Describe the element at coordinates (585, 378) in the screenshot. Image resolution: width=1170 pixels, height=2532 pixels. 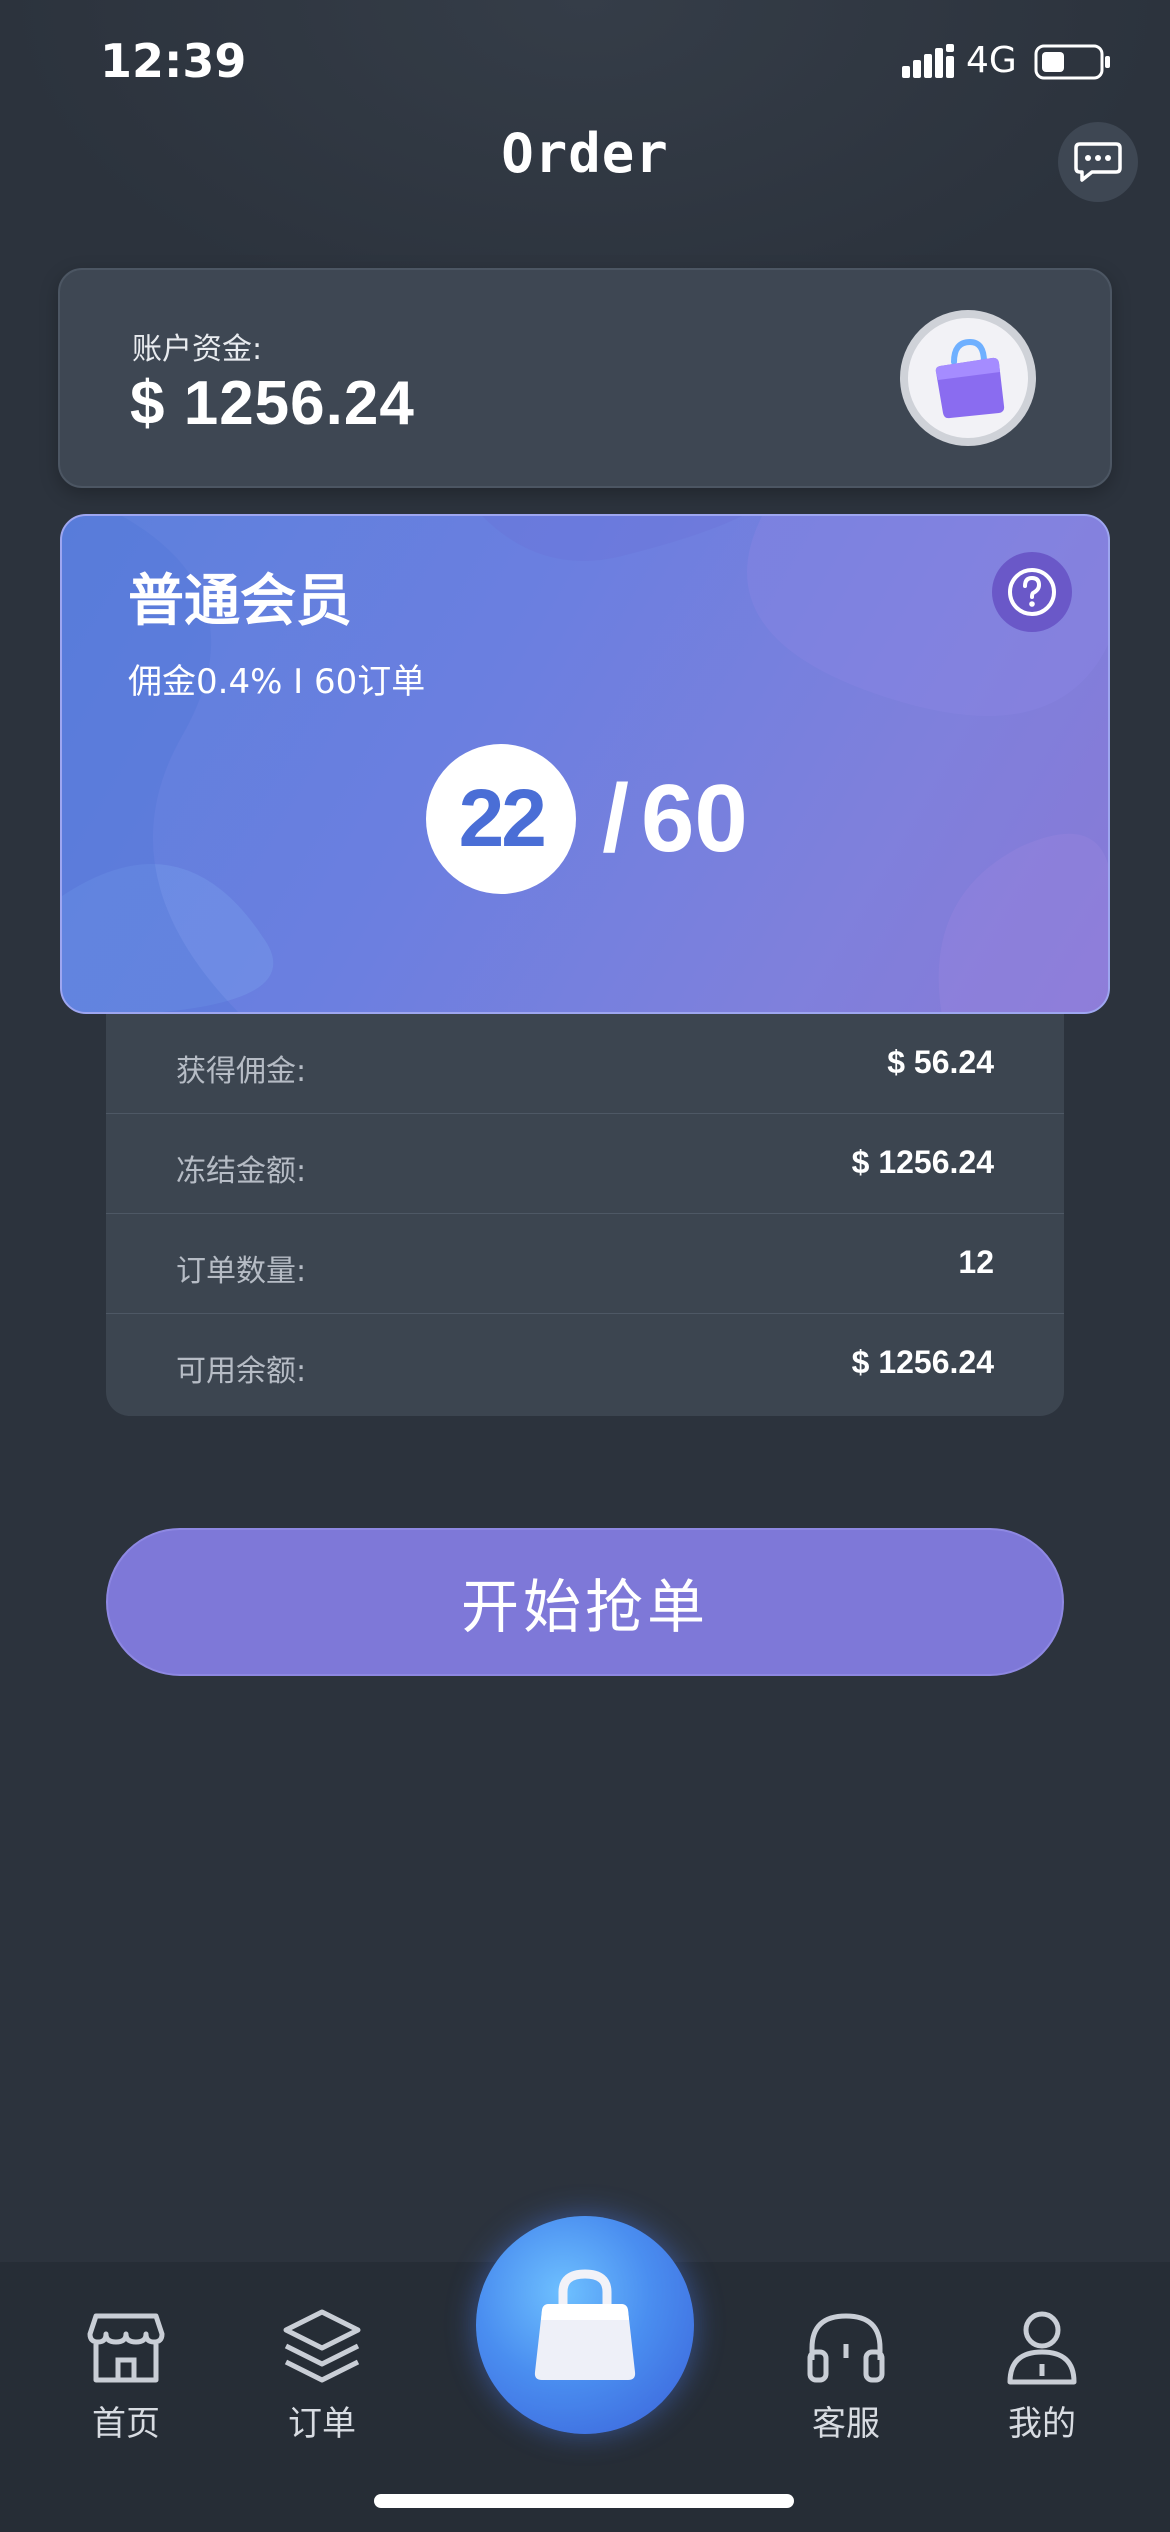
I see `balance-card: 账户资金: $ 1256.24` at that location.